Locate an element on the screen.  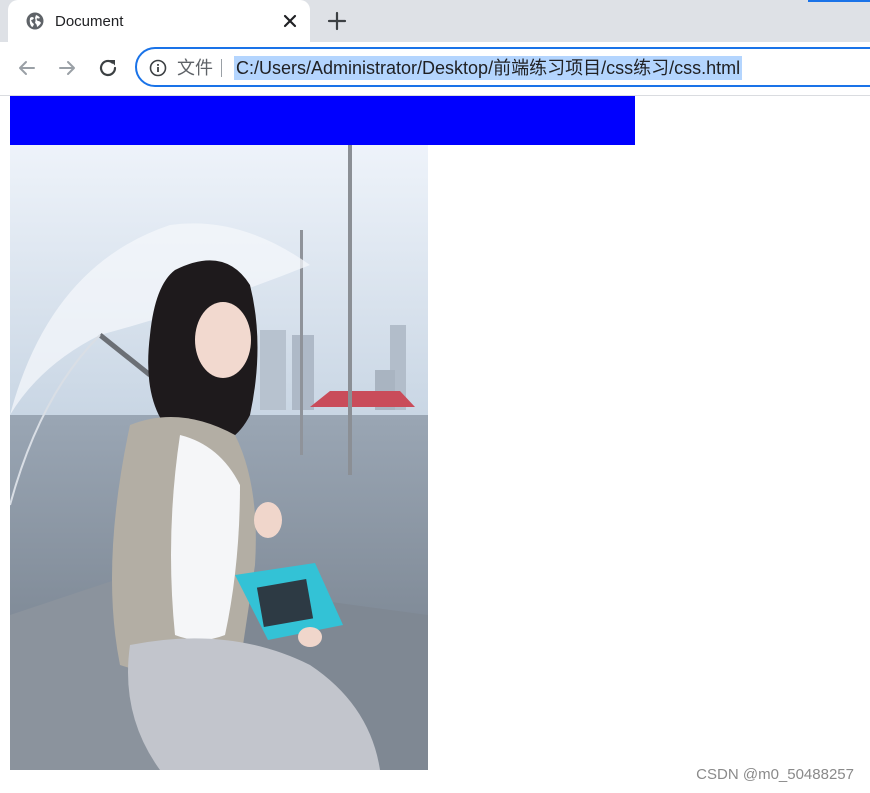
tab-strip: Document is located at coordinates (435, 21).